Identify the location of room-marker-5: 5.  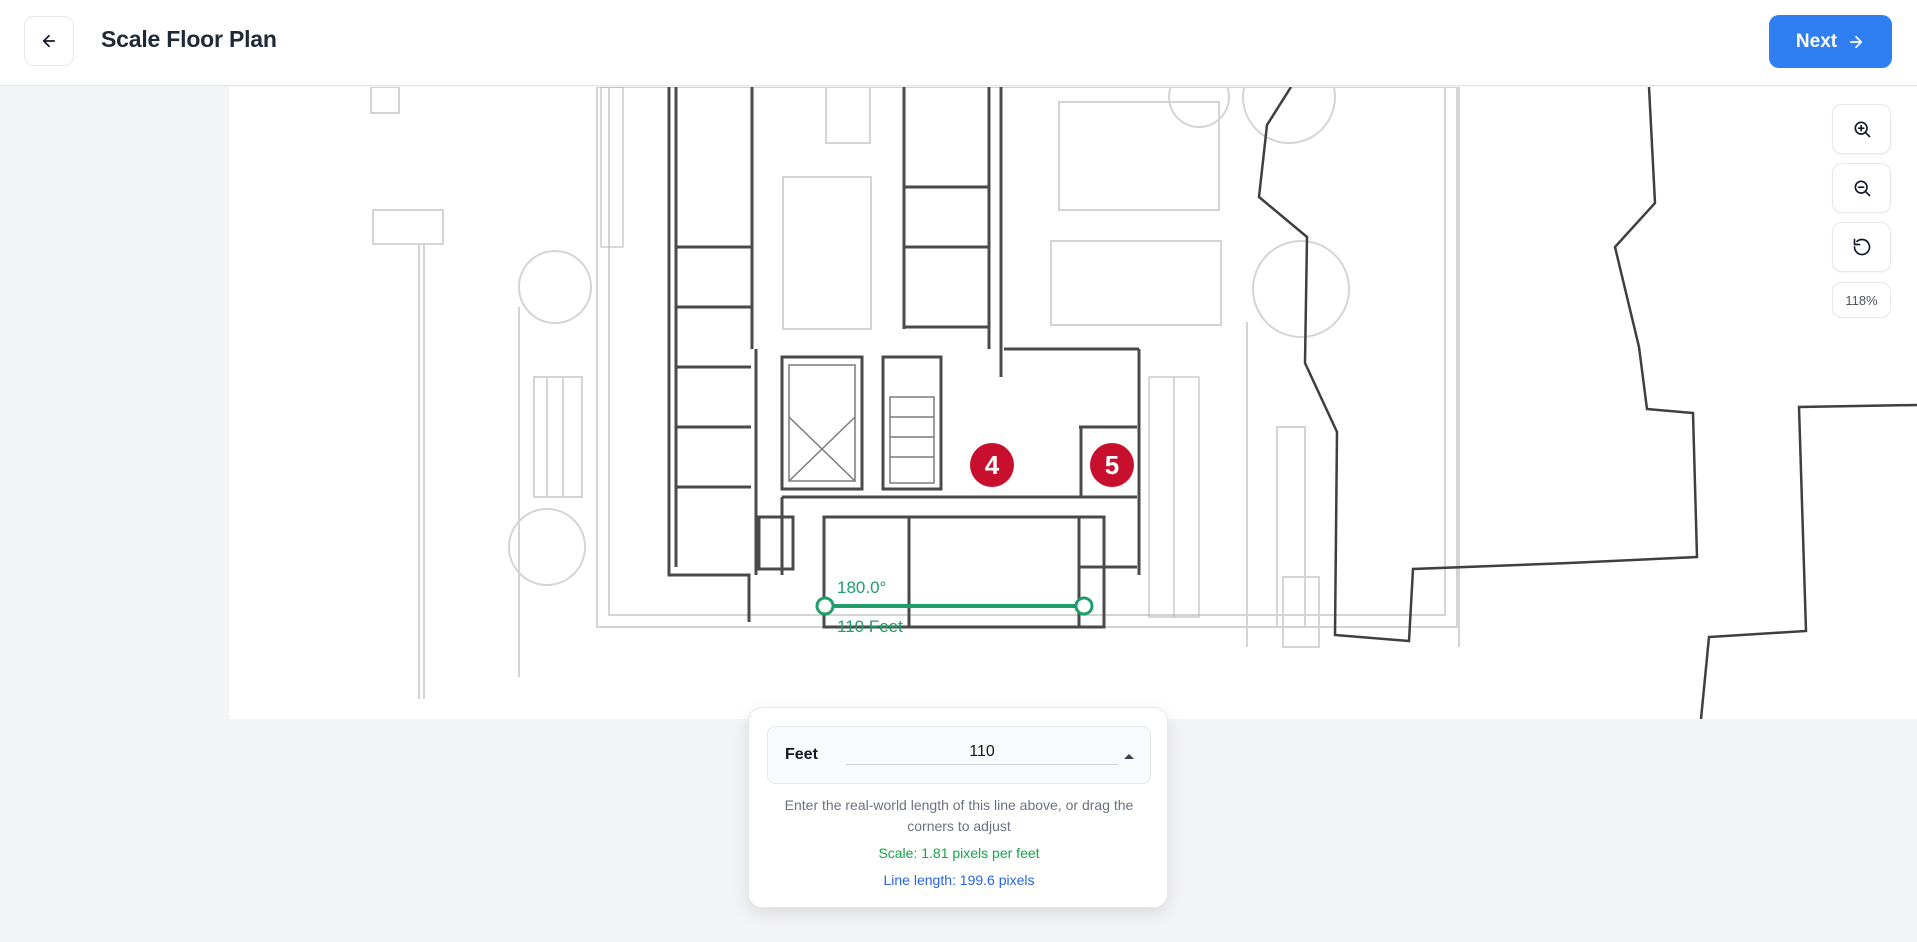
(1112, 465).